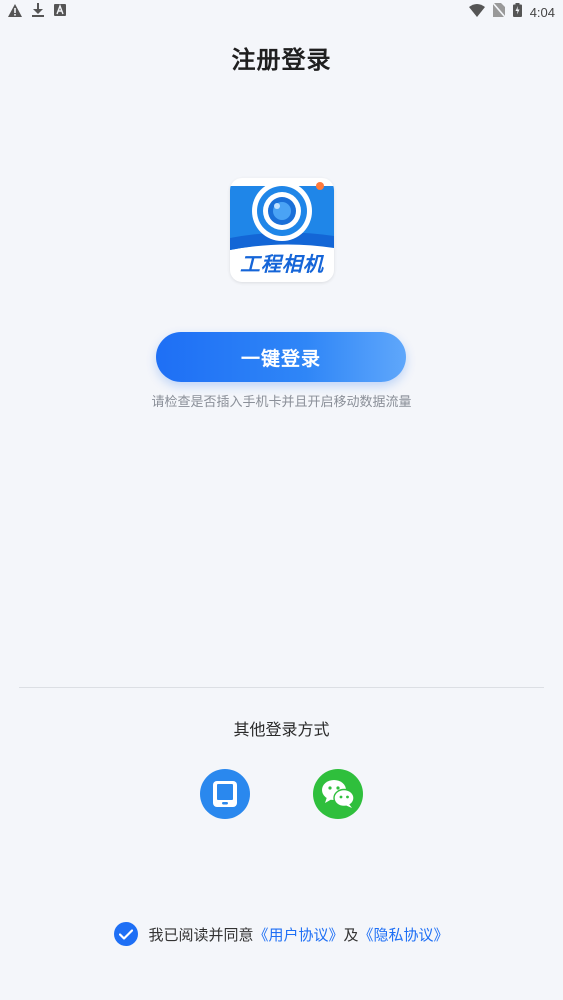  What do you see at coordinates (60, 12) in the screenshot?
I see `app-notification-icon` at bounding box center [60, 12].